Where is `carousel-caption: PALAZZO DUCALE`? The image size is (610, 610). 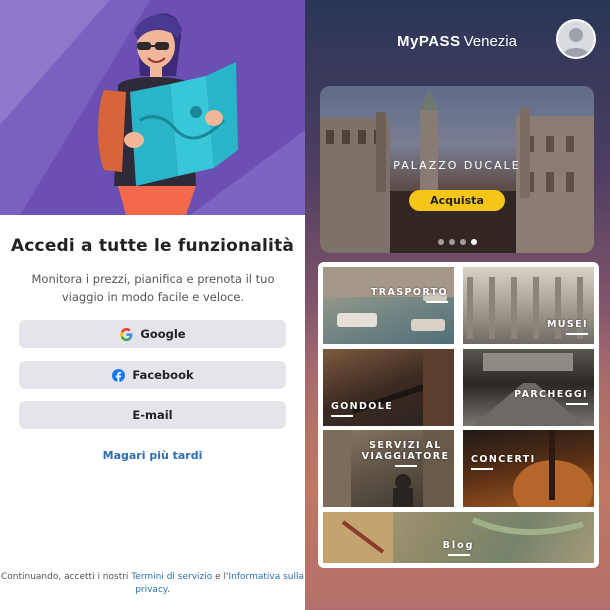
carousel-caption: PALAZZO DUCALE is located at coordinates (457, 165).